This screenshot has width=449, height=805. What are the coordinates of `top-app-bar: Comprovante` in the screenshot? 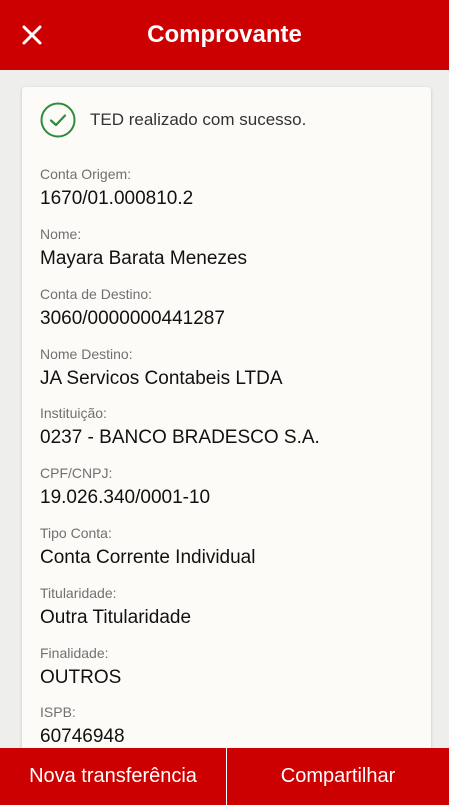 It's located at (224, 35).